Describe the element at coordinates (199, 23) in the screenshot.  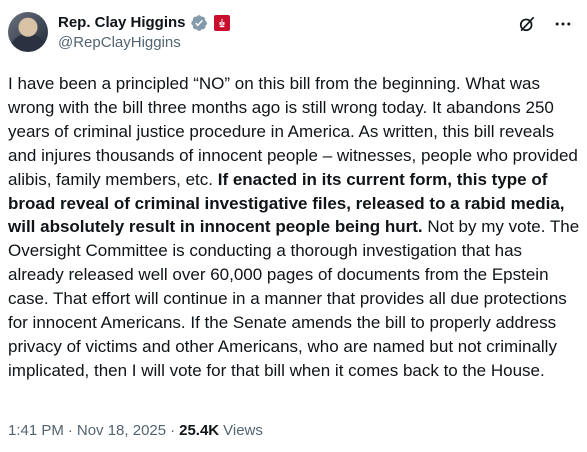
I see `verified-badge-icon` at that location.